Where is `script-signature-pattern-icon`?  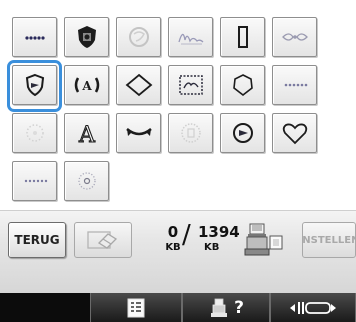 script-signature-pattern-icon is located at coordinates (190, 39).